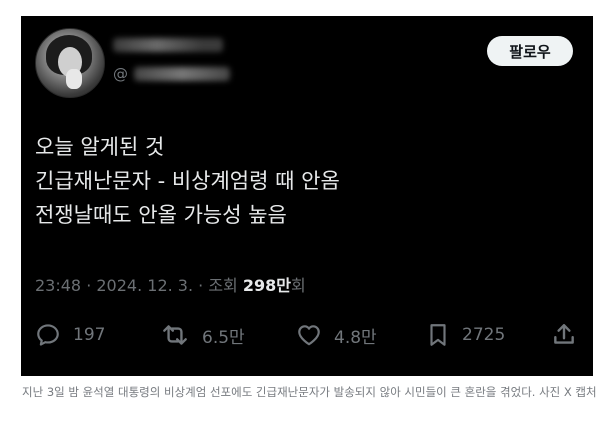 Image resolution: width=614 pixels, height=436 pixels. What do you see at coordinates (139, 285) in the screenshot?
I see `timestamp: 23:48 · 2024. 12. 3. · 조회` at bounding box center [139, 285].